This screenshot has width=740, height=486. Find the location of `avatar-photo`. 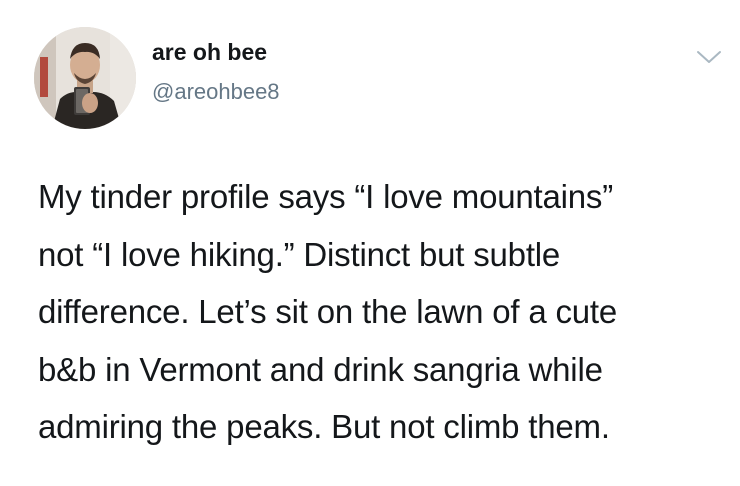

avatar-photo is located at coordinates (85, 78).